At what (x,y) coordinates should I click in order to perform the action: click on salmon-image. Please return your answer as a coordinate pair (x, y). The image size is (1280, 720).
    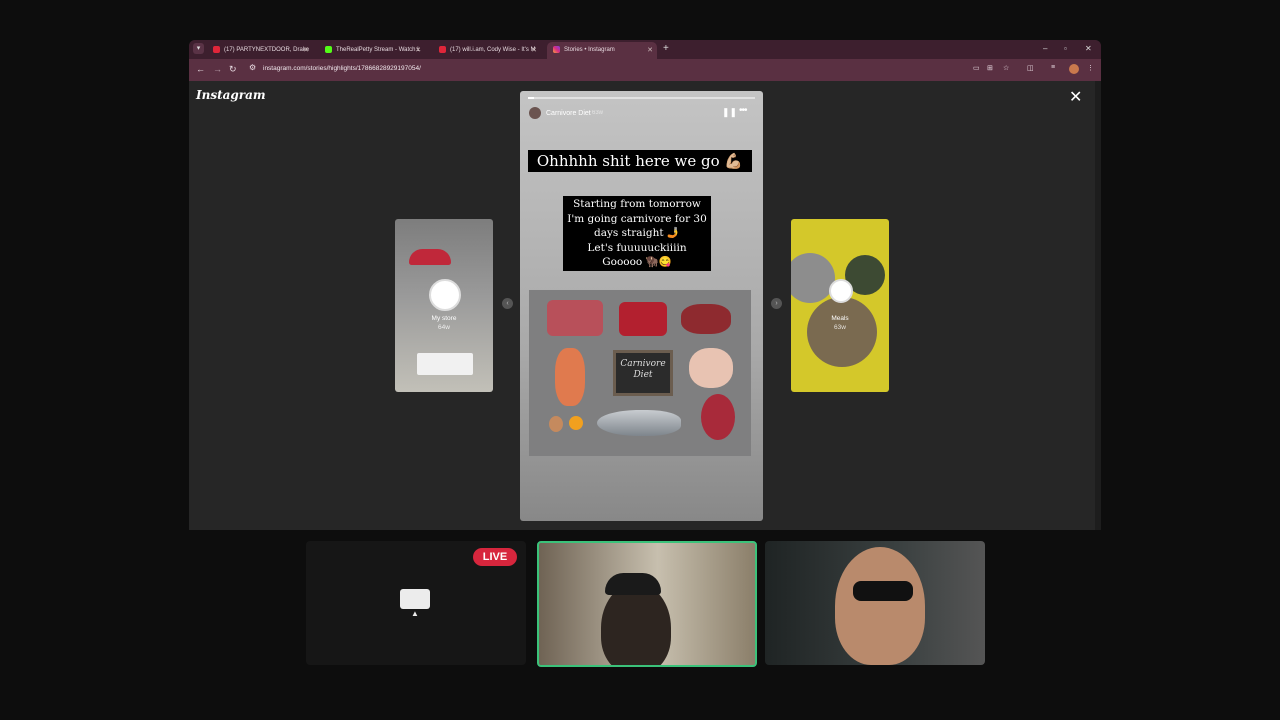
    Looking at the image, I should click on (570, 377).